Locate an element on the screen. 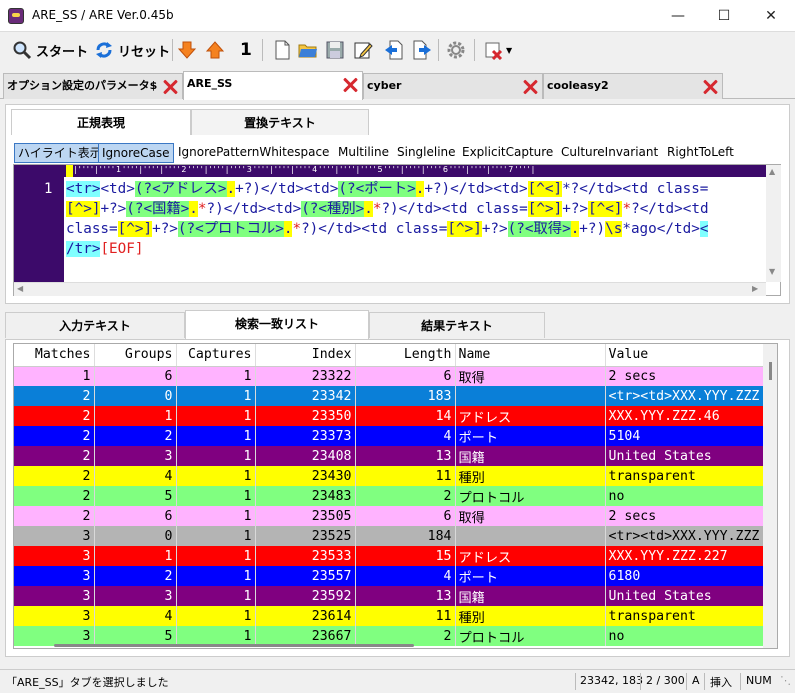 The image size is (795, 693). grid-scroll-thumb is located at coordinates (770, 371).